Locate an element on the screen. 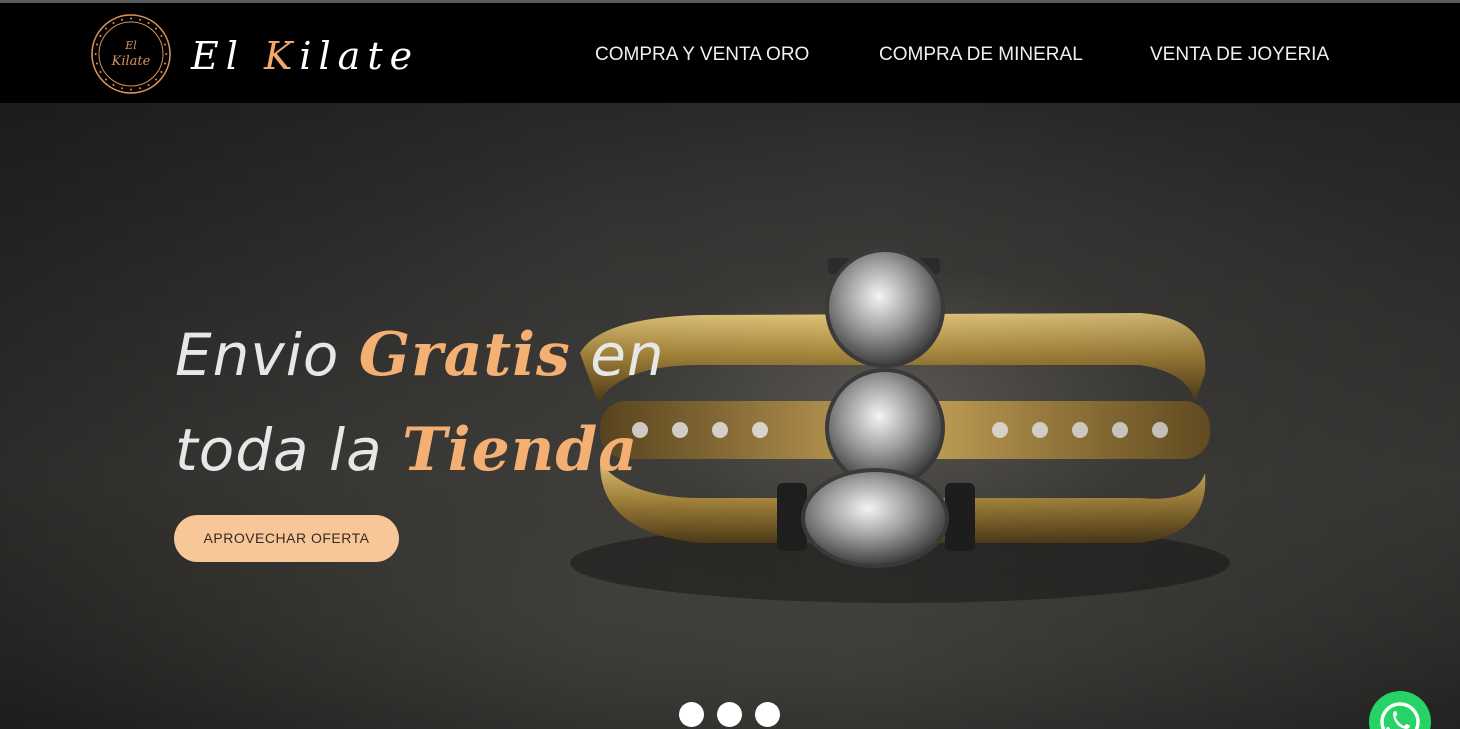 The width and height of the screenshot is (1460, 729). whatsapp-button is located at coordinates (1400, 710).